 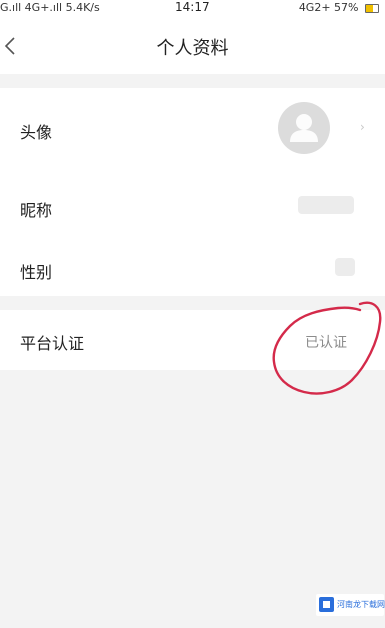 What do you see at coordinates (36, 272) in the screenshot?
I see `gender-row-label: 性别` at bounding box center [36, 272].